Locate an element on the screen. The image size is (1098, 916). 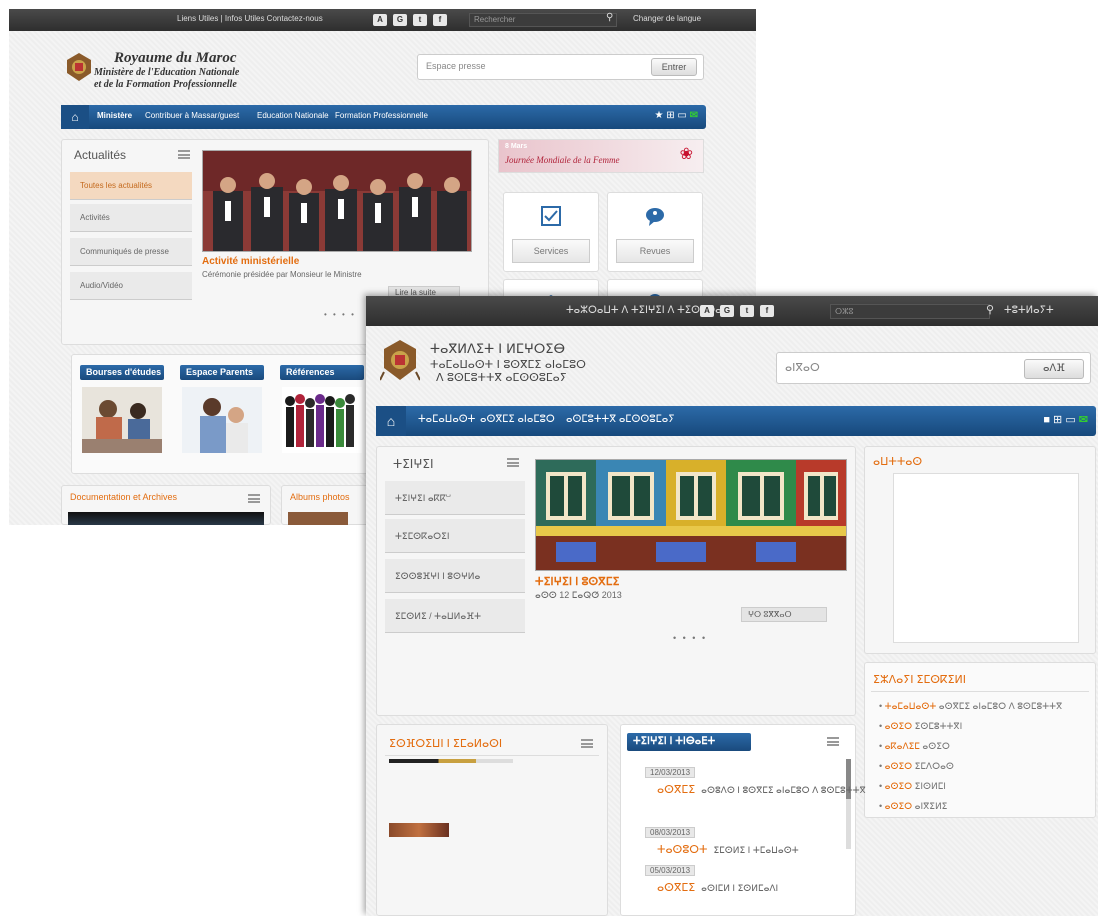
search-button: ⴰⴷⴼ is located at coordinates (1054, 369).